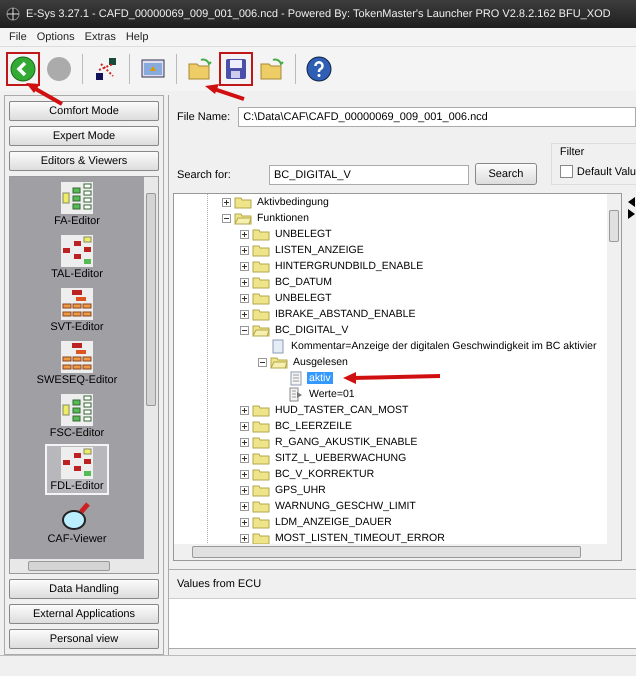 Image resolution: width=636 pixels, height=676 pixels. I want to click on tree-item: LISTEN_ANZEIGE, so click(319, 250).